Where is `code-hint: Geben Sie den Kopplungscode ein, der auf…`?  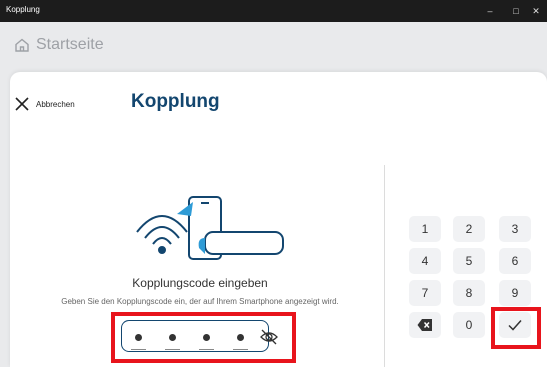 code-hint: Geben Sie den Kopplungscode ein, der auf… is located at coordinates (200, 301).